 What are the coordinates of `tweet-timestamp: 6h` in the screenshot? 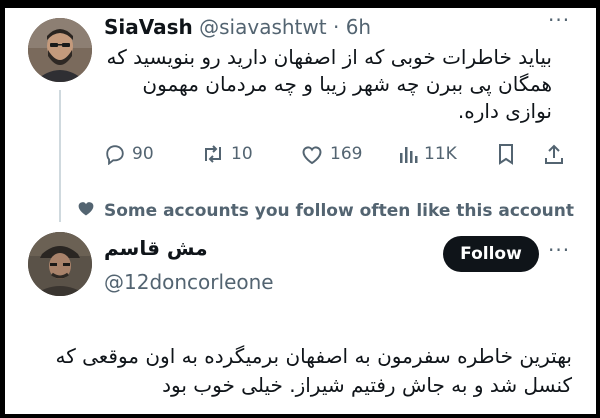 It's located at (358, 27).